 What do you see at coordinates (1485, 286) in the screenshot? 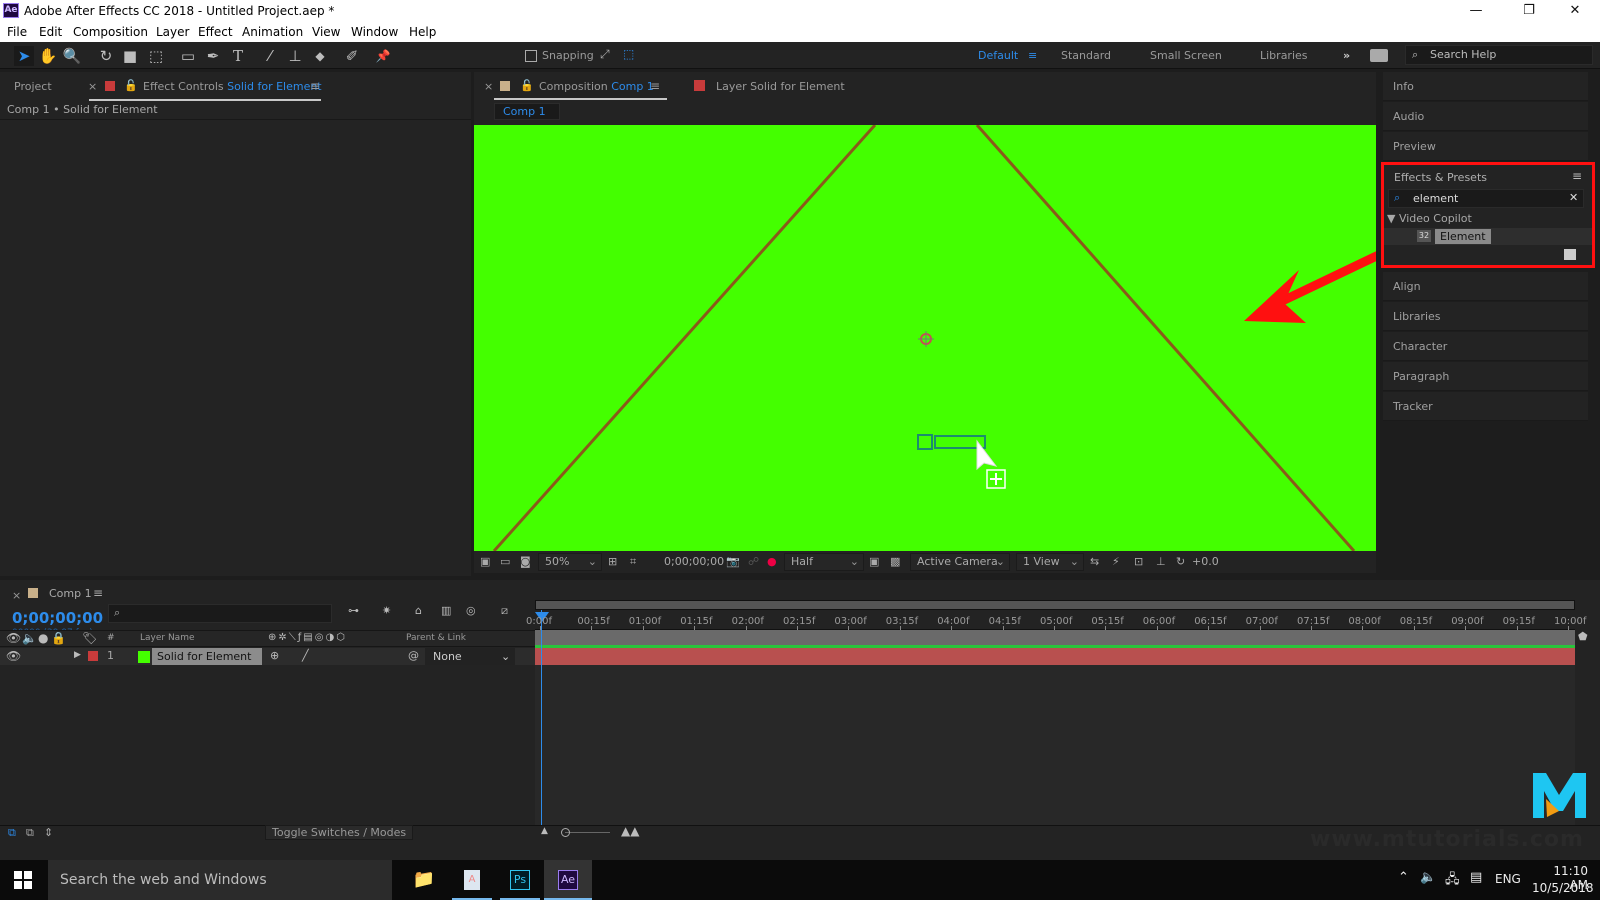
I see `panel-align: Align` at bounding box center [1485, 286].